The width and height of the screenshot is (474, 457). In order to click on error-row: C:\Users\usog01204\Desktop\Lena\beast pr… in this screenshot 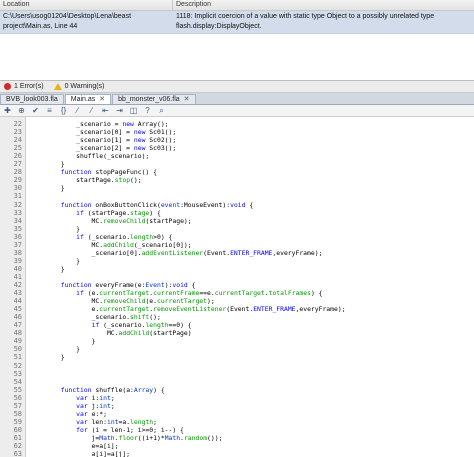, I will do `click(237, 22)`.